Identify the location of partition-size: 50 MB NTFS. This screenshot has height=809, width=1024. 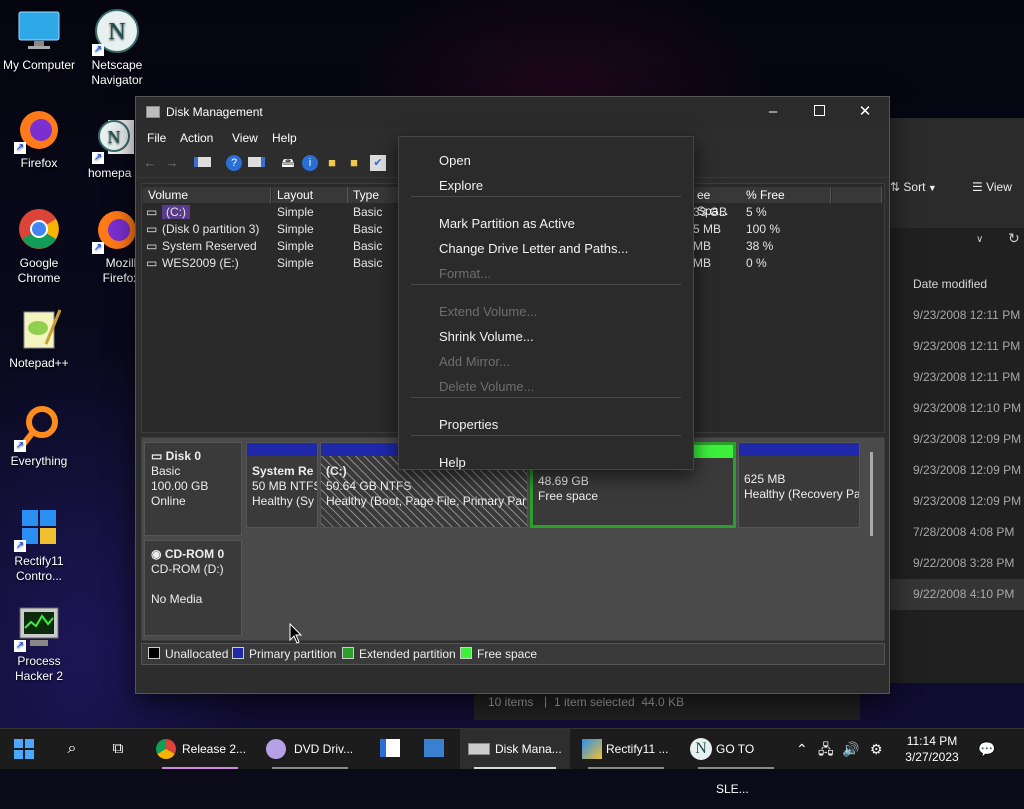
(285, 486).